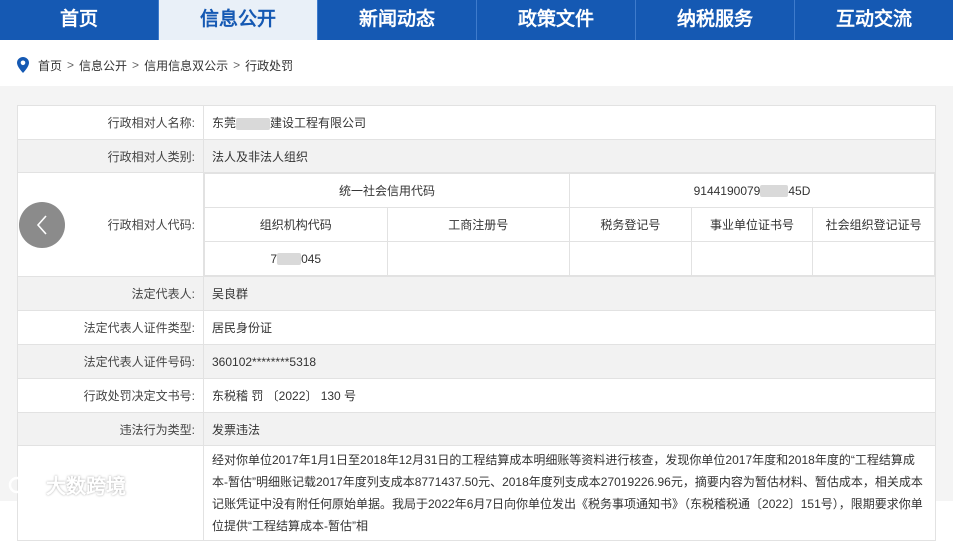 The image size is (953, 541). I want to click on type-value: 法人及非法人组织, so click(569, 156).